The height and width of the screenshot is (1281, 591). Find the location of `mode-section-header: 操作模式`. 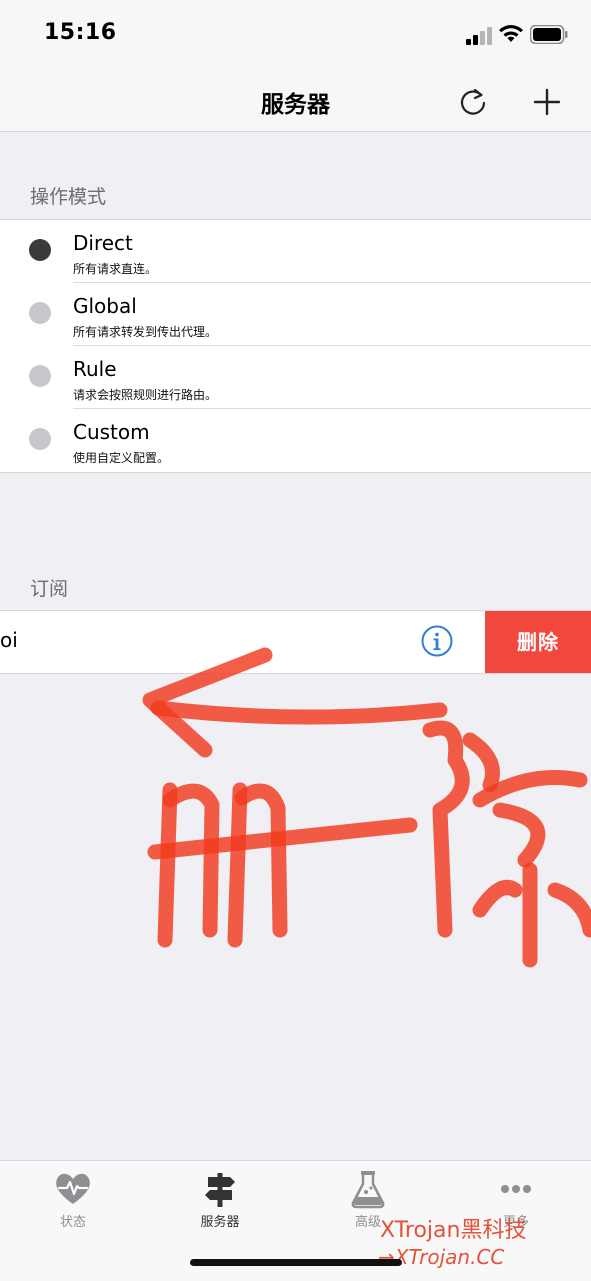

mode-section-header: 操作模式 is located at coordinates (68, 197).